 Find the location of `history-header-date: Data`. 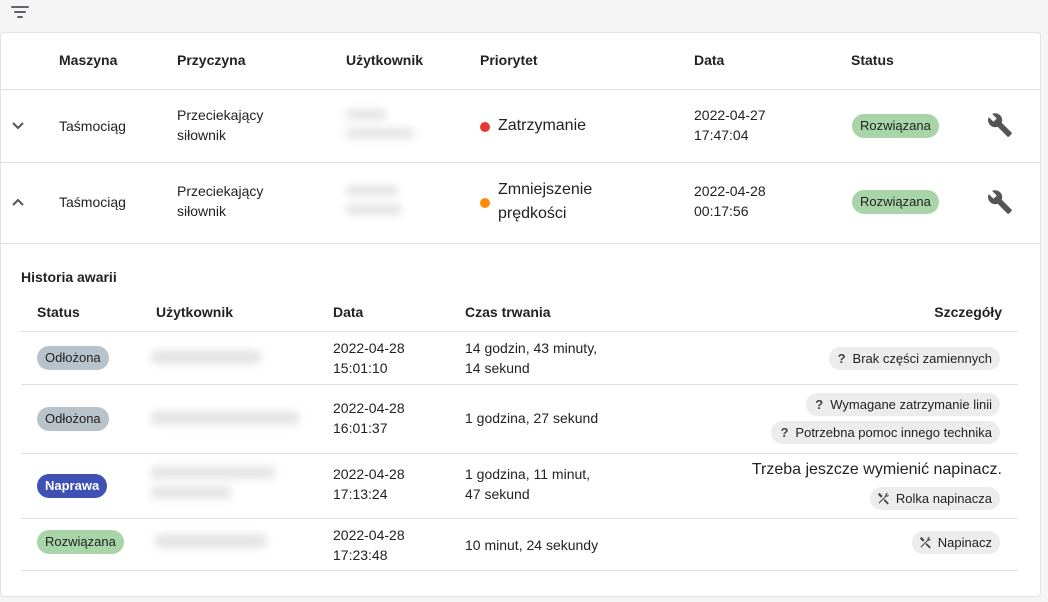

history-header-date: Data is located at coordinates (348, 312).